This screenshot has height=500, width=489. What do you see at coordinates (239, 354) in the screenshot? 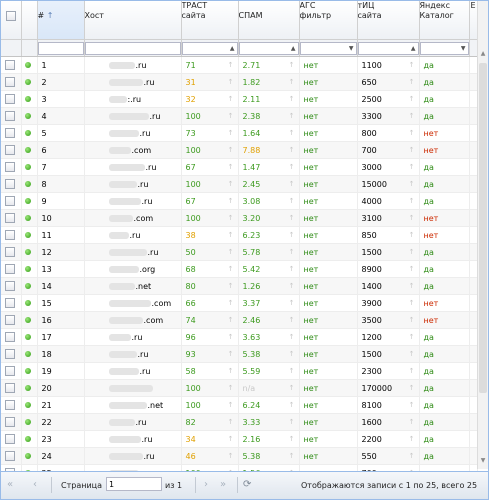
I see `table-row: 18 .ru 93 ↑ 5.38 ↑ нет 1500 ↑ да` at bounding box center [239, 354].